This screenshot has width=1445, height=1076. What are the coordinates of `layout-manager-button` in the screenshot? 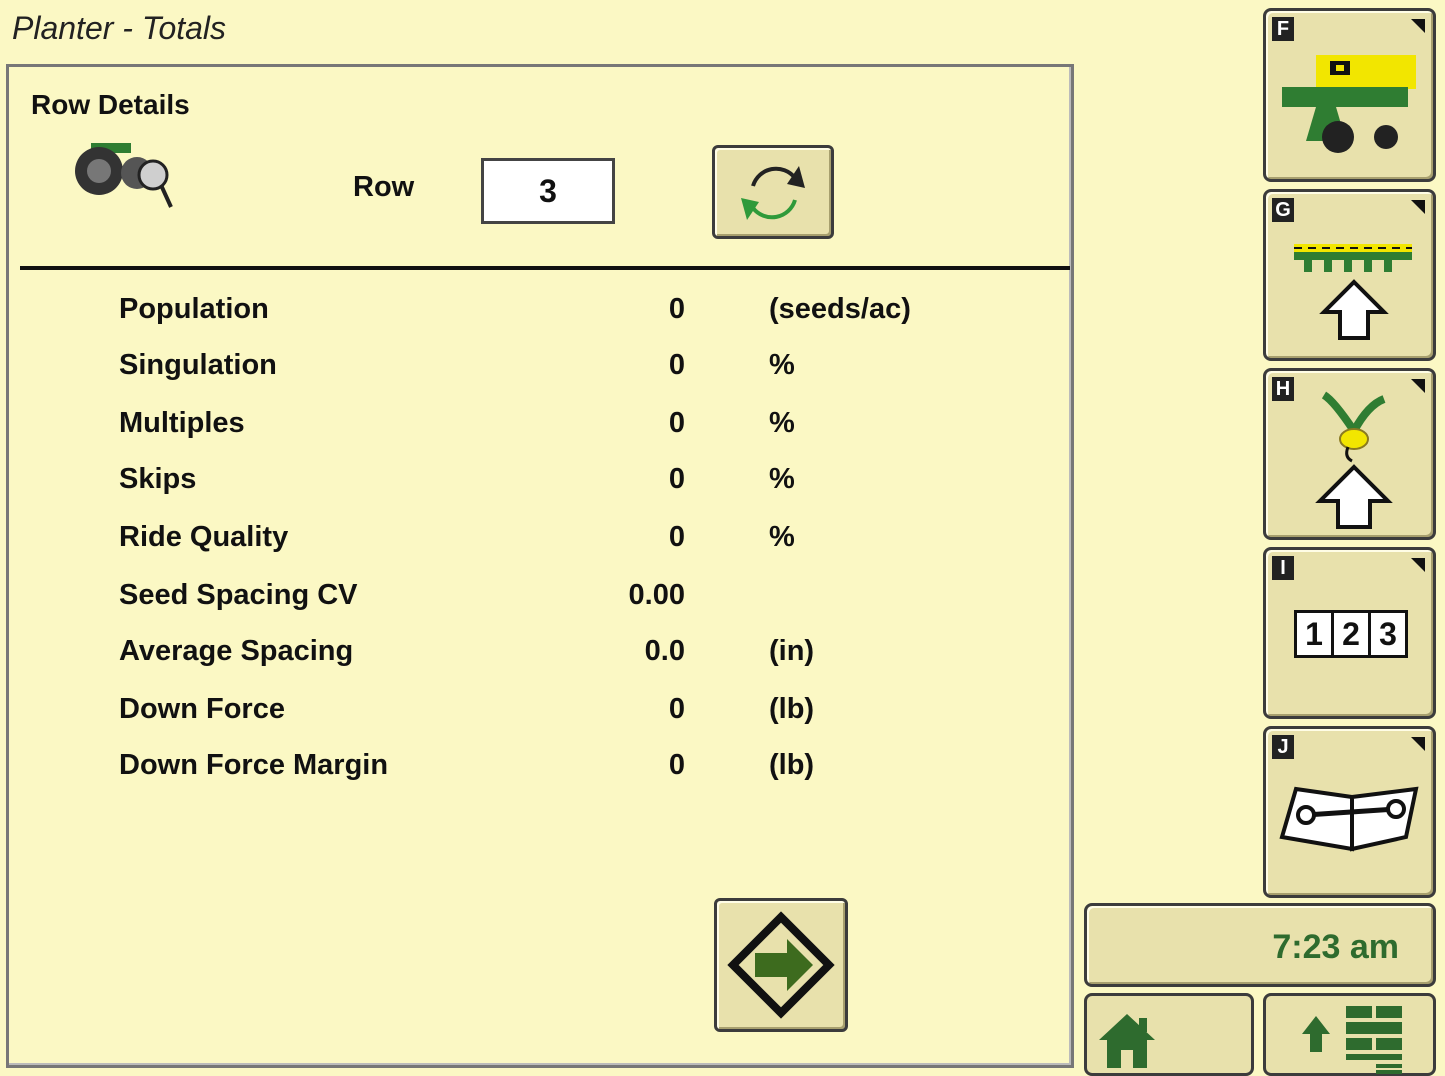 It's located at (1349, 1034).